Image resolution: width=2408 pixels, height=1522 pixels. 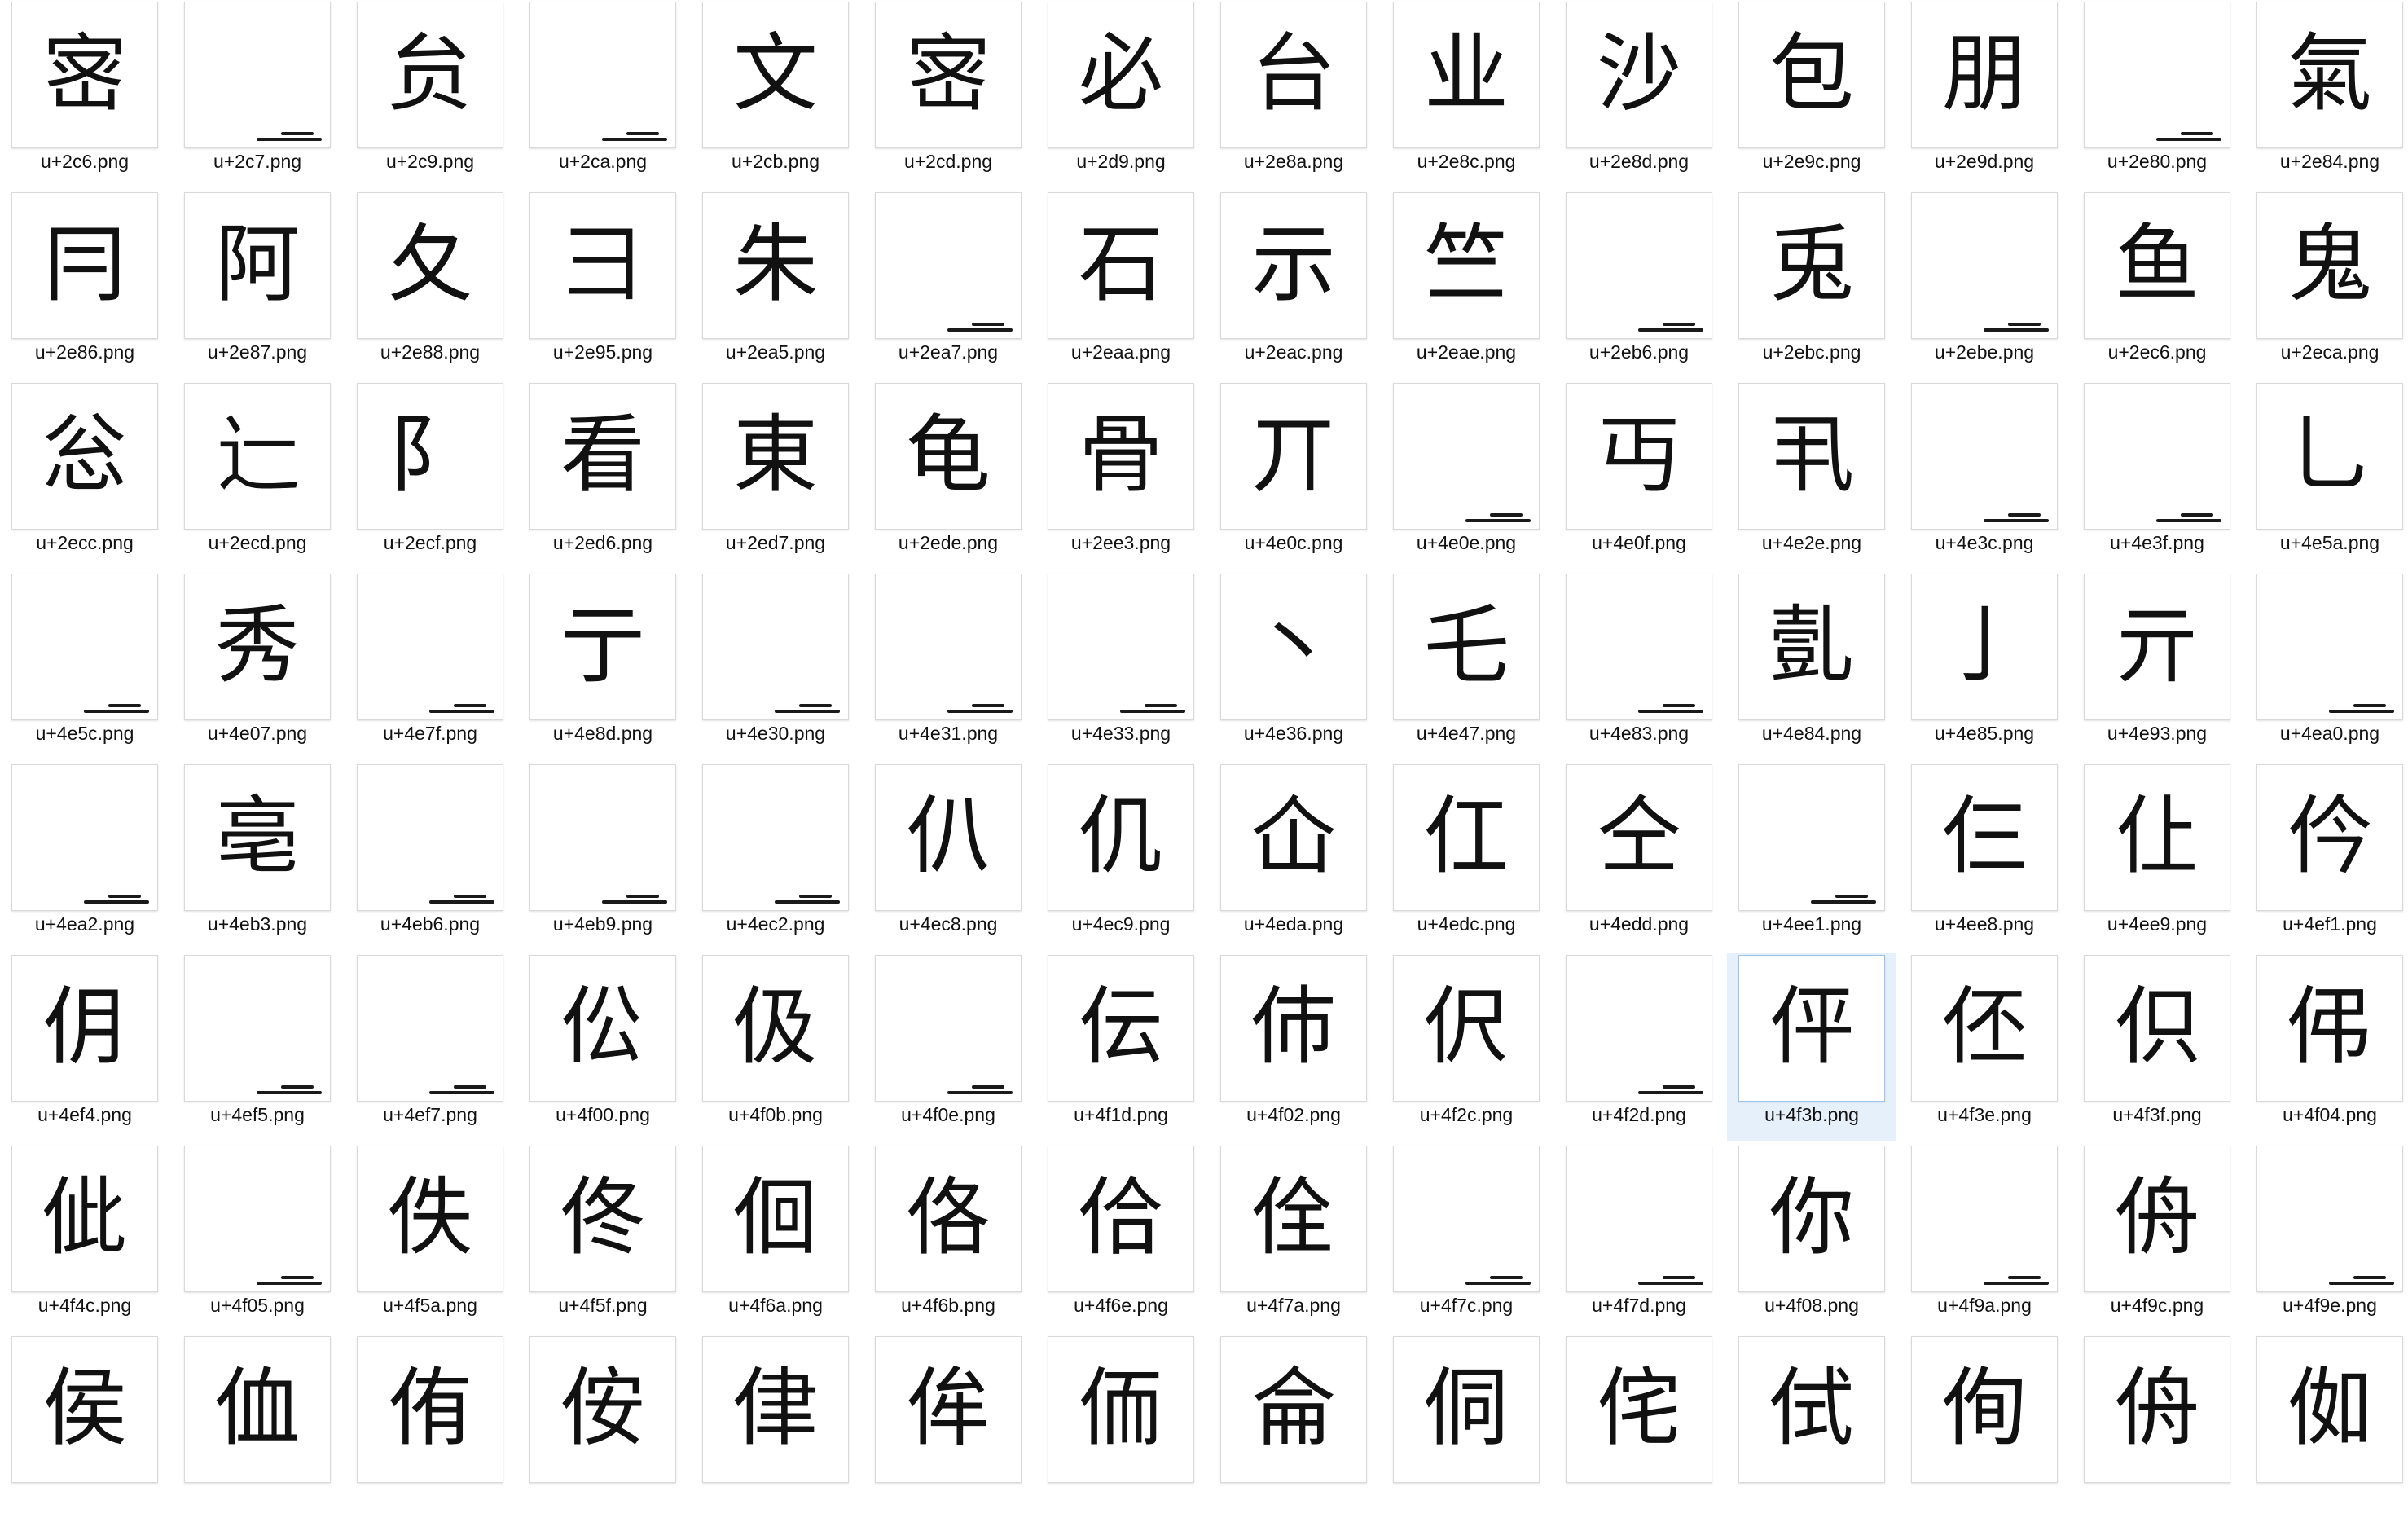 I want to click on file-thumbnail-item: 佌 u+4f4c.png, so click(x=84, y=1237).